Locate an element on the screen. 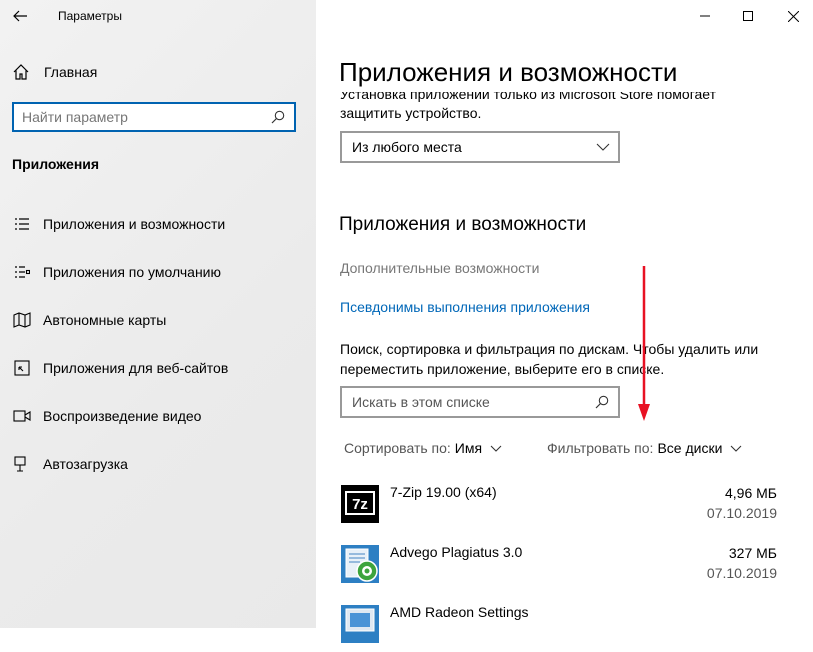 The width and height of the screenshot is (813, 652). sort-value: Имя is located at coordinates (468, 448).